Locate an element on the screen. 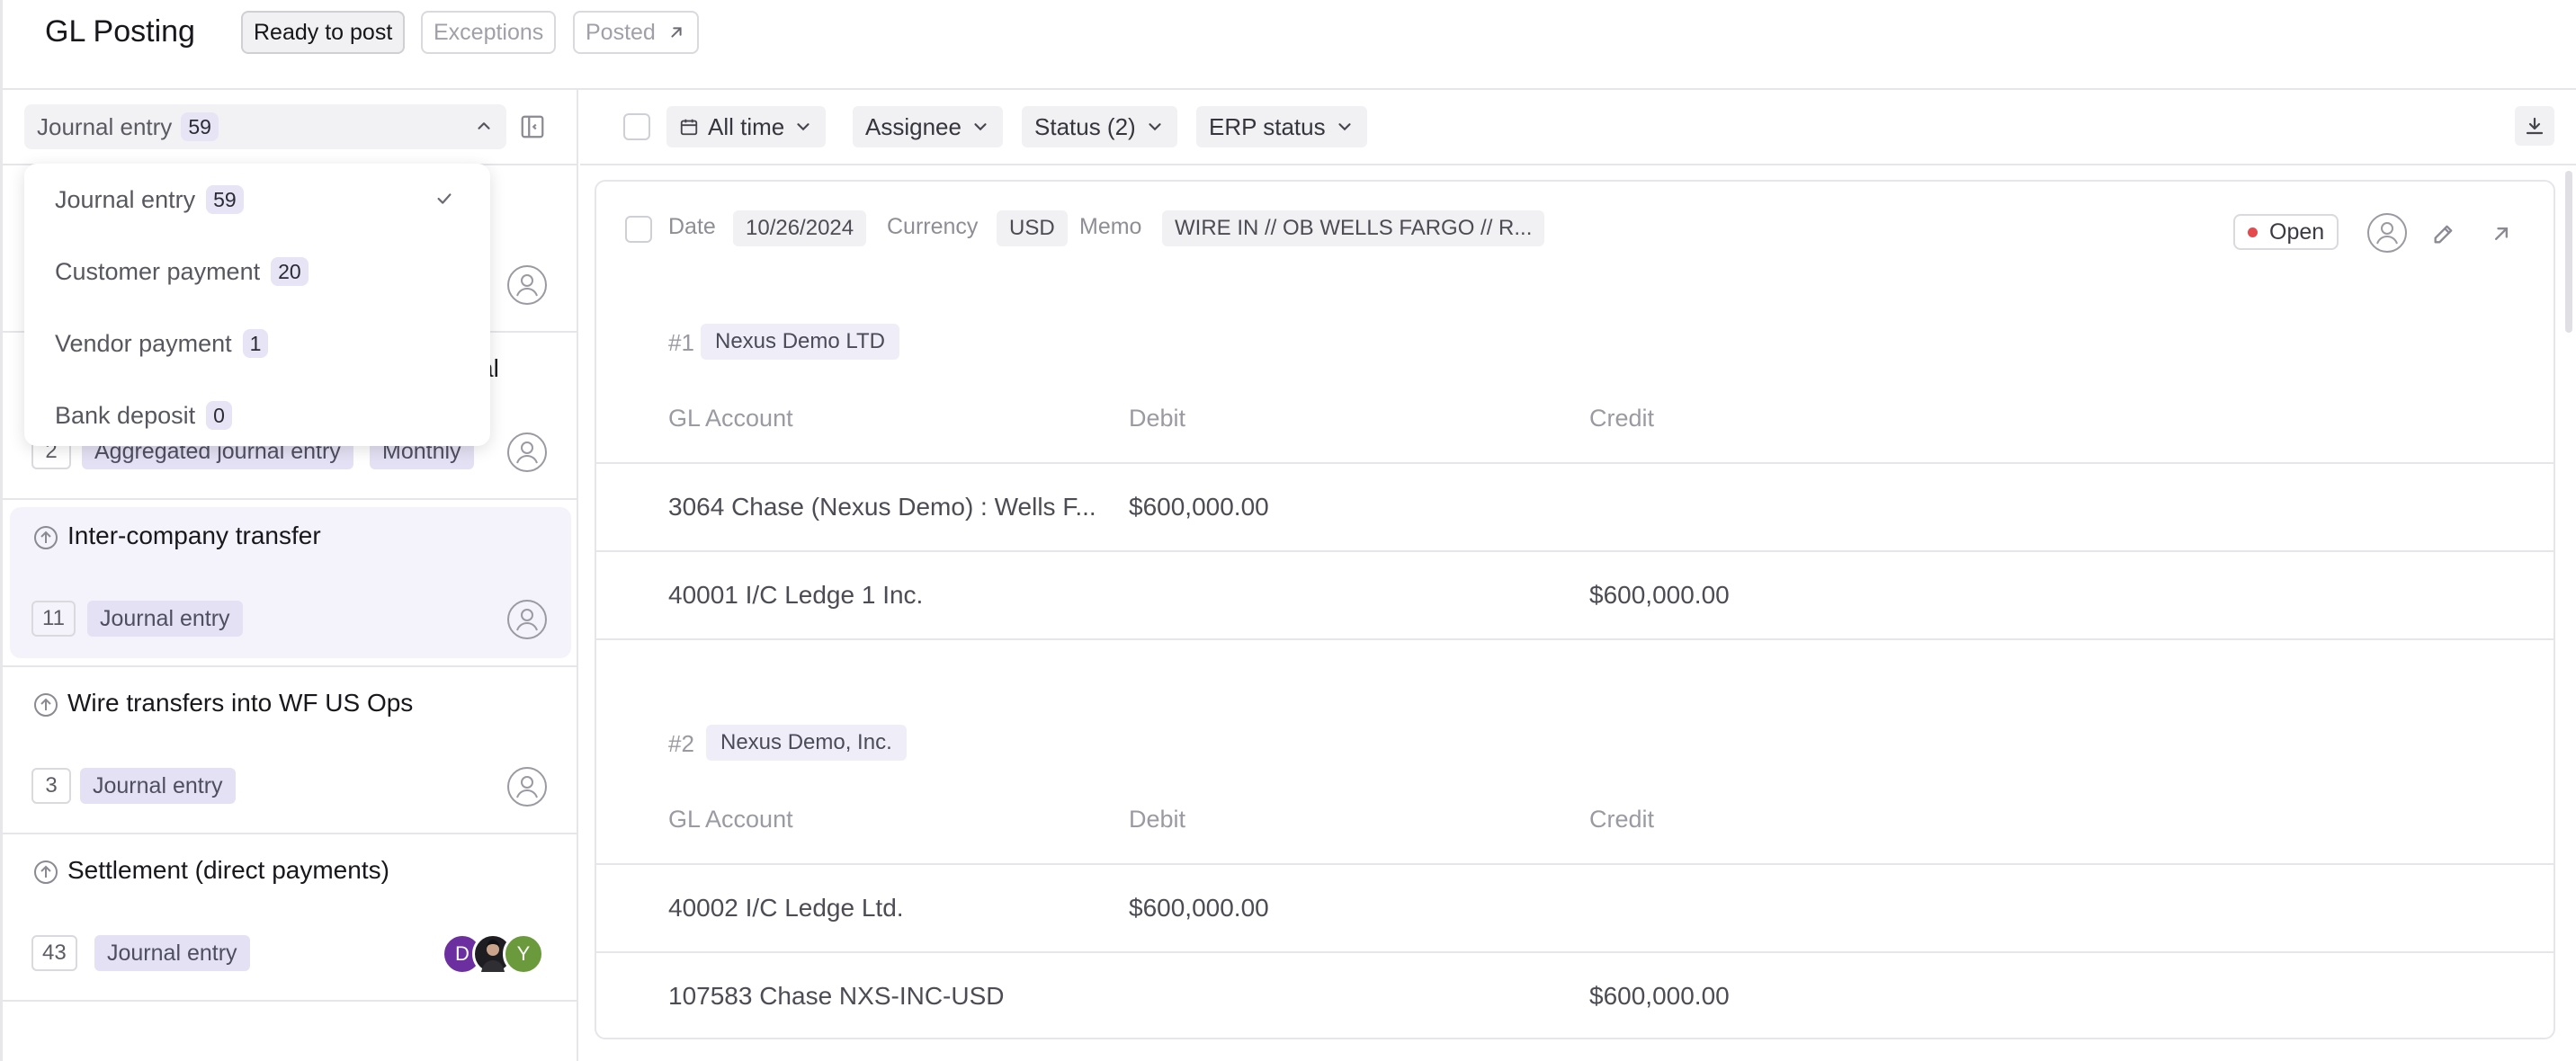 The width and height of the screenshot is (2576, 1061). dropdown-item-label: Vendor payment is located at coordinates (143, 343).